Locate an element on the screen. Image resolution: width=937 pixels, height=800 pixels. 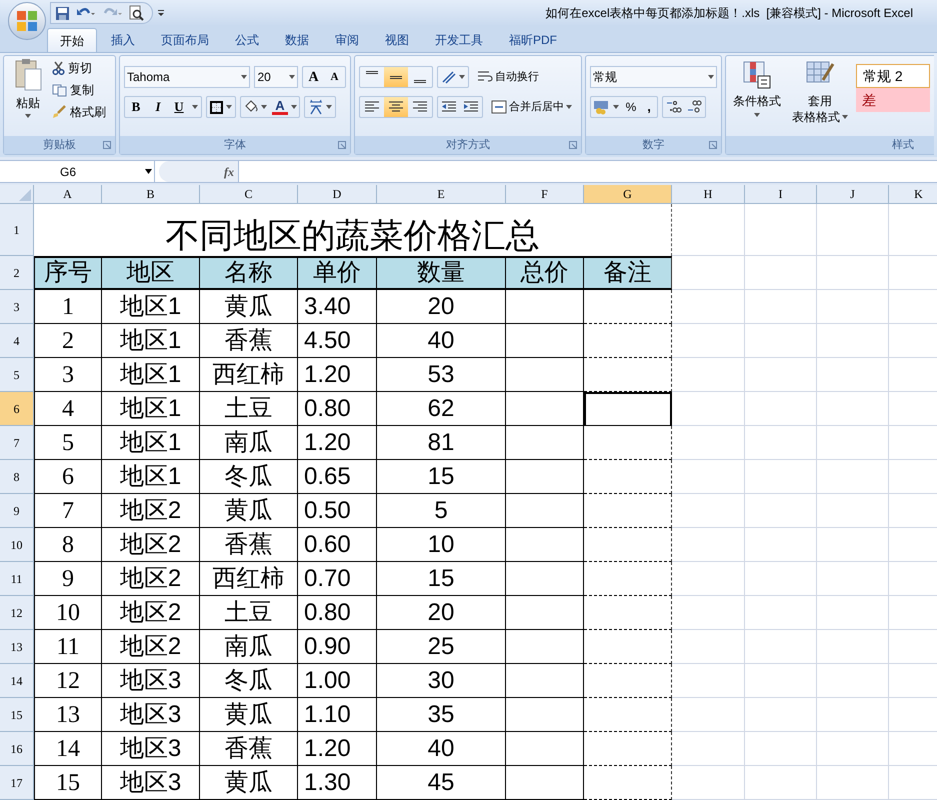
ribbon-tab: 福昕PDF is located at coordinates (533, 40).